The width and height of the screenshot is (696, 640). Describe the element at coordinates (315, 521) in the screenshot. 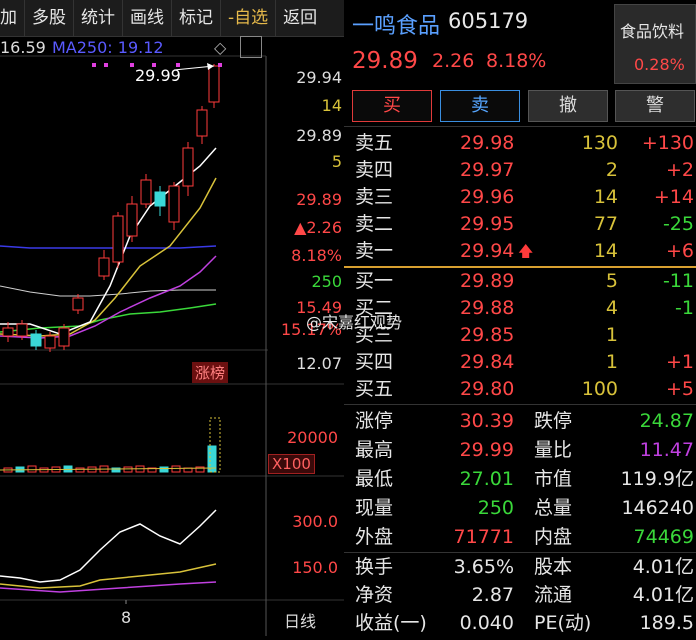

I see `indicator-axis-top: 300.0` at that location.